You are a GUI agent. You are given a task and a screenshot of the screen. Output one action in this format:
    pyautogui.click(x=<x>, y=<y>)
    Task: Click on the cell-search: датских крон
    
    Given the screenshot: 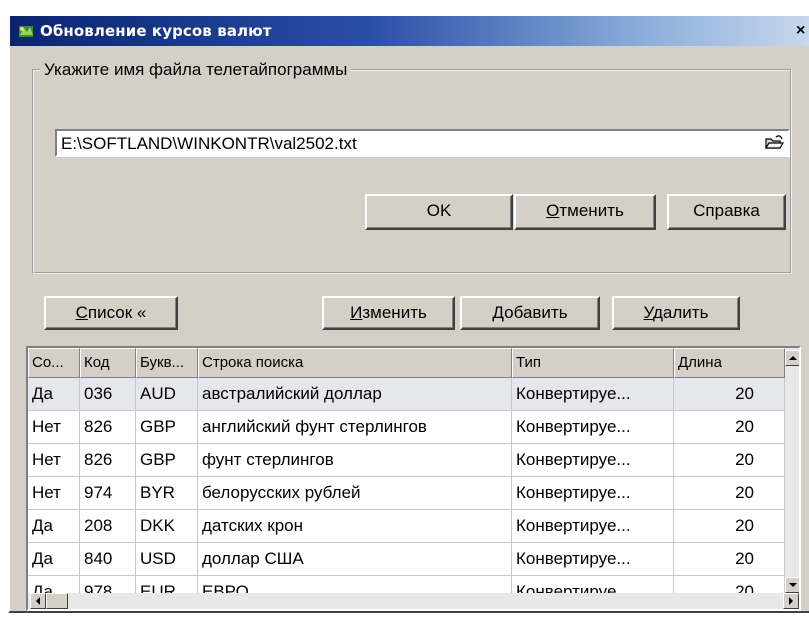 What is the action you would take?
    pyautogui.click(x=355, y=526)
    